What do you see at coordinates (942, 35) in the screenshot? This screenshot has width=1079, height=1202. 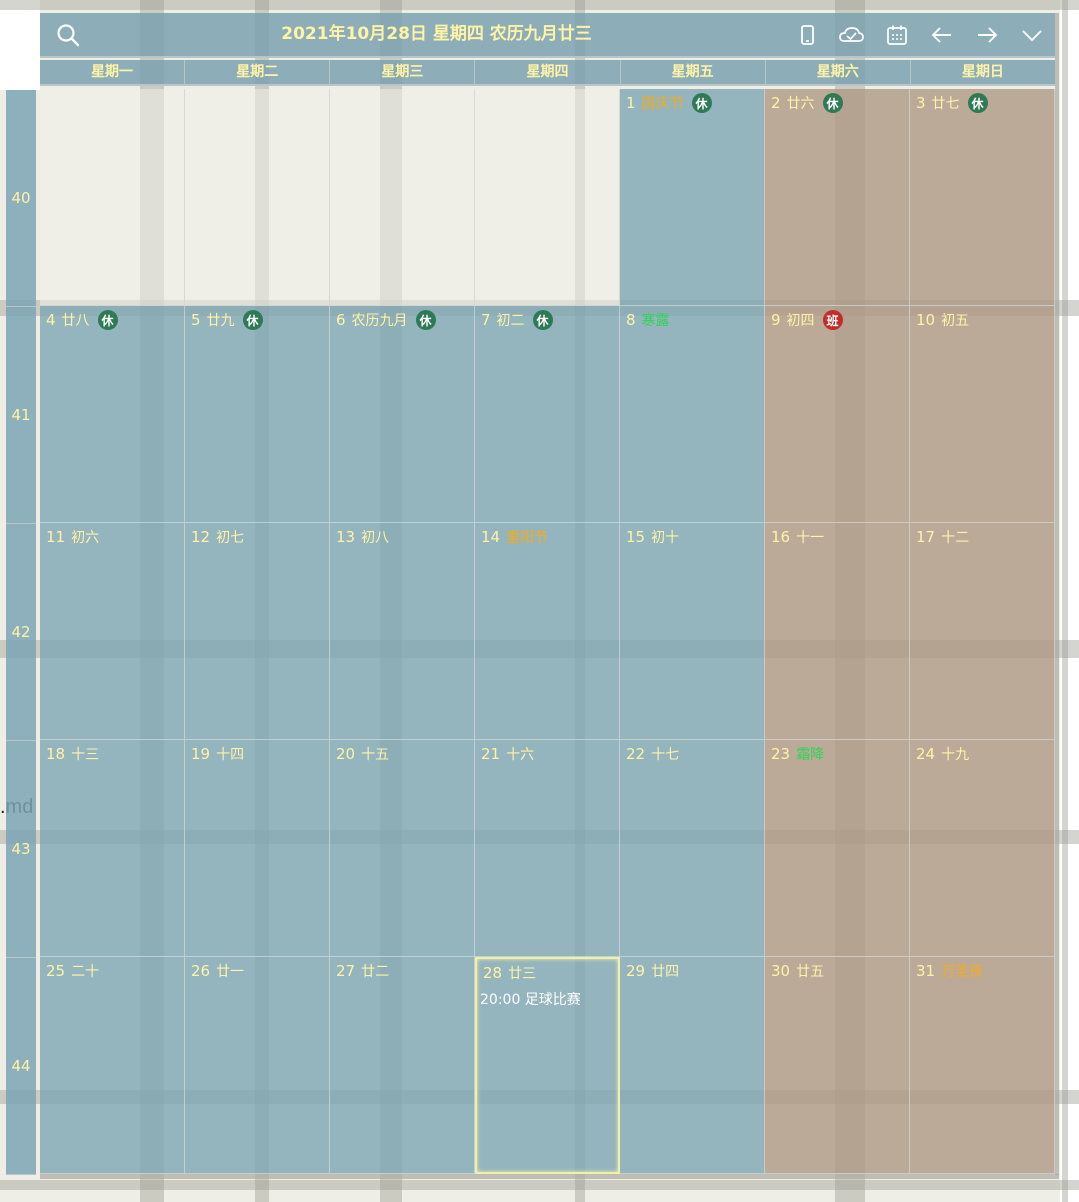 I see `arrow-left-icon` at bounding box center [942, 35].